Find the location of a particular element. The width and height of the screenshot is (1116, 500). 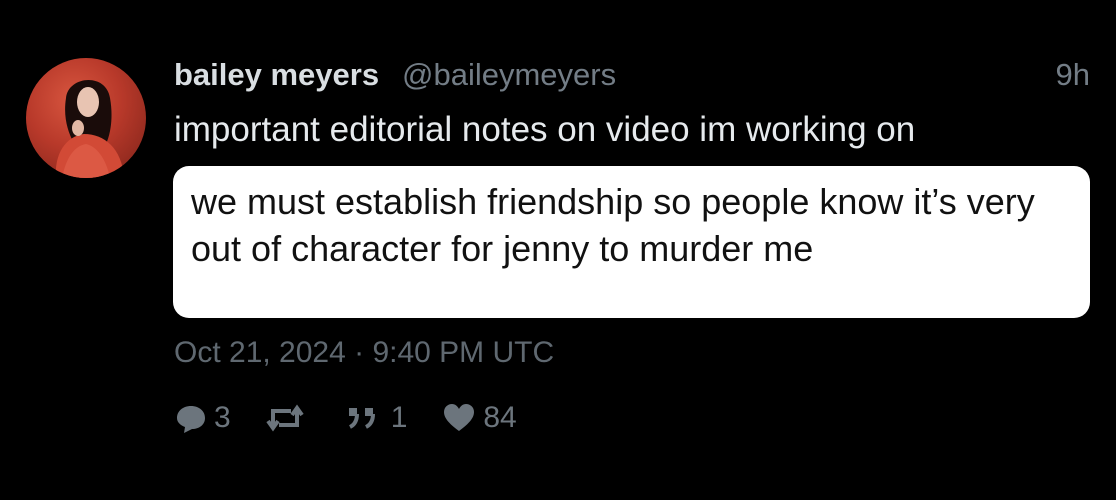

tweet-actions: 3 1 84 is located at coordinates (362, 418).